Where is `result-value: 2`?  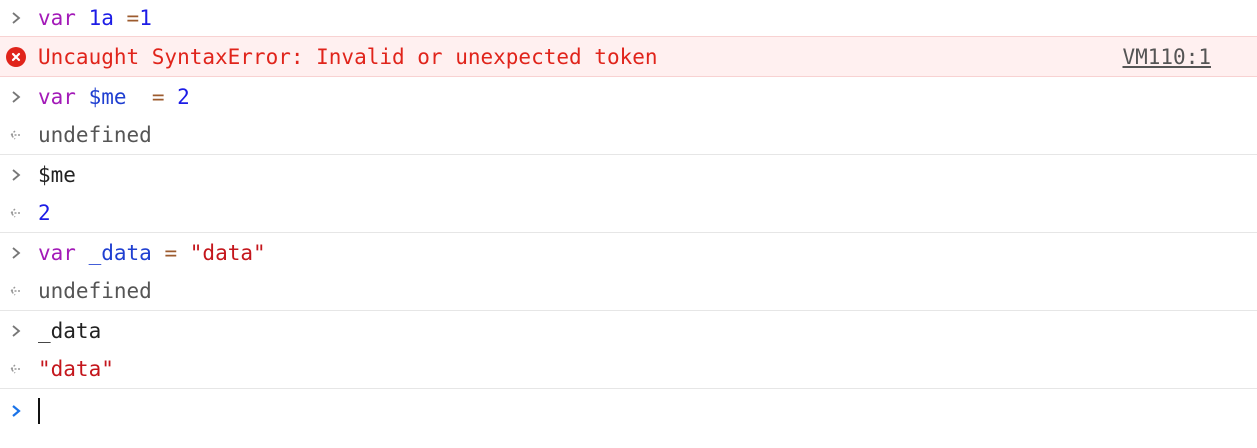
result-value: 2 is located at coordinates (44, 213).